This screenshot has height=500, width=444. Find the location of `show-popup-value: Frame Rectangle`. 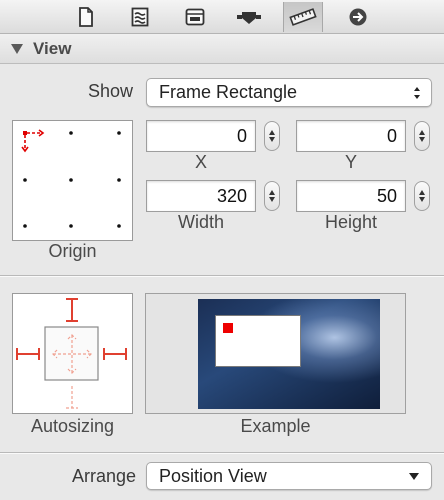

show-popup-value: Frame Rectangle is located at coordinates (228, 92).